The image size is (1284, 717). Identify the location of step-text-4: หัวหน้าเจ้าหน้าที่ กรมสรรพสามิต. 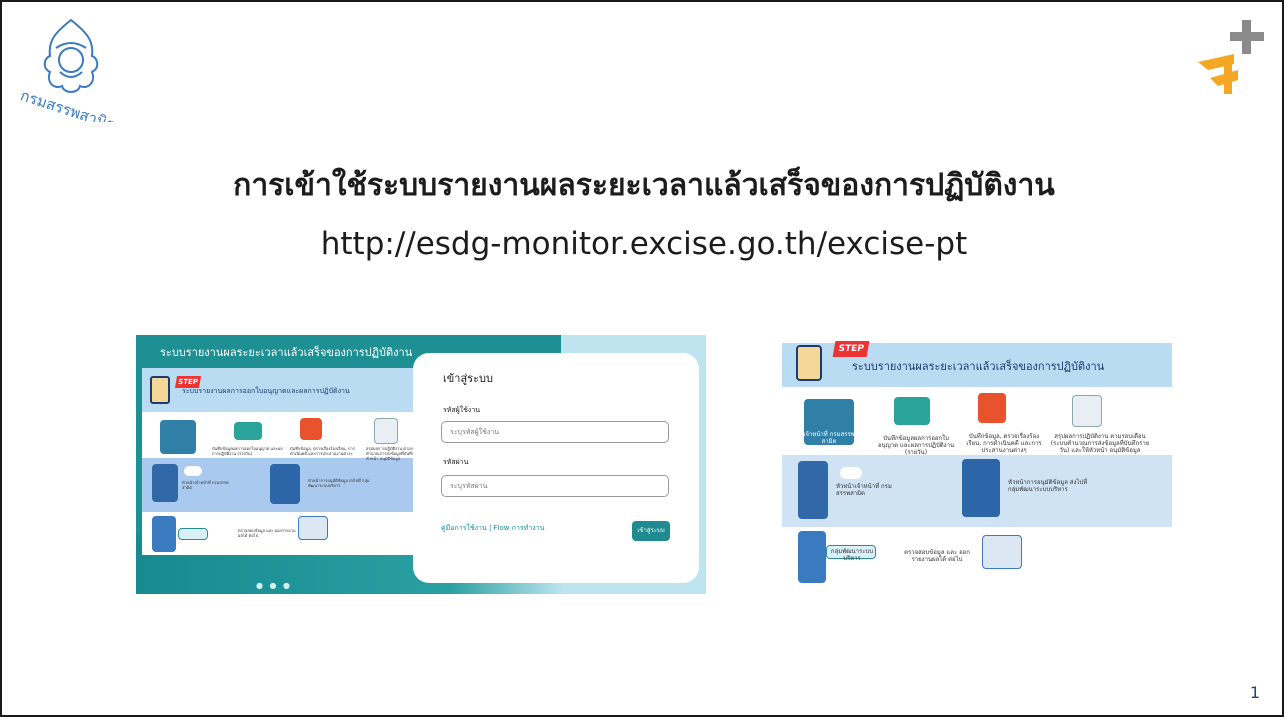
(205, 485).